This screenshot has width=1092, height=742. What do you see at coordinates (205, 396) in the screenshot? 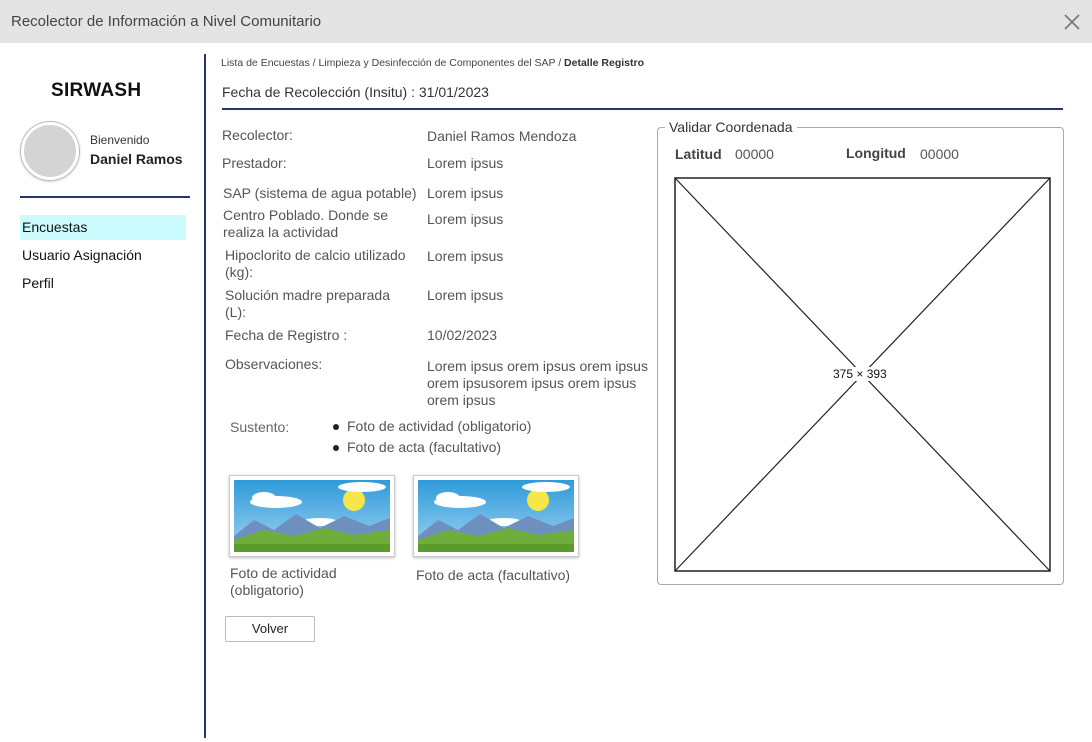
I see `sidebar-border` at bounding box center [205, 396].